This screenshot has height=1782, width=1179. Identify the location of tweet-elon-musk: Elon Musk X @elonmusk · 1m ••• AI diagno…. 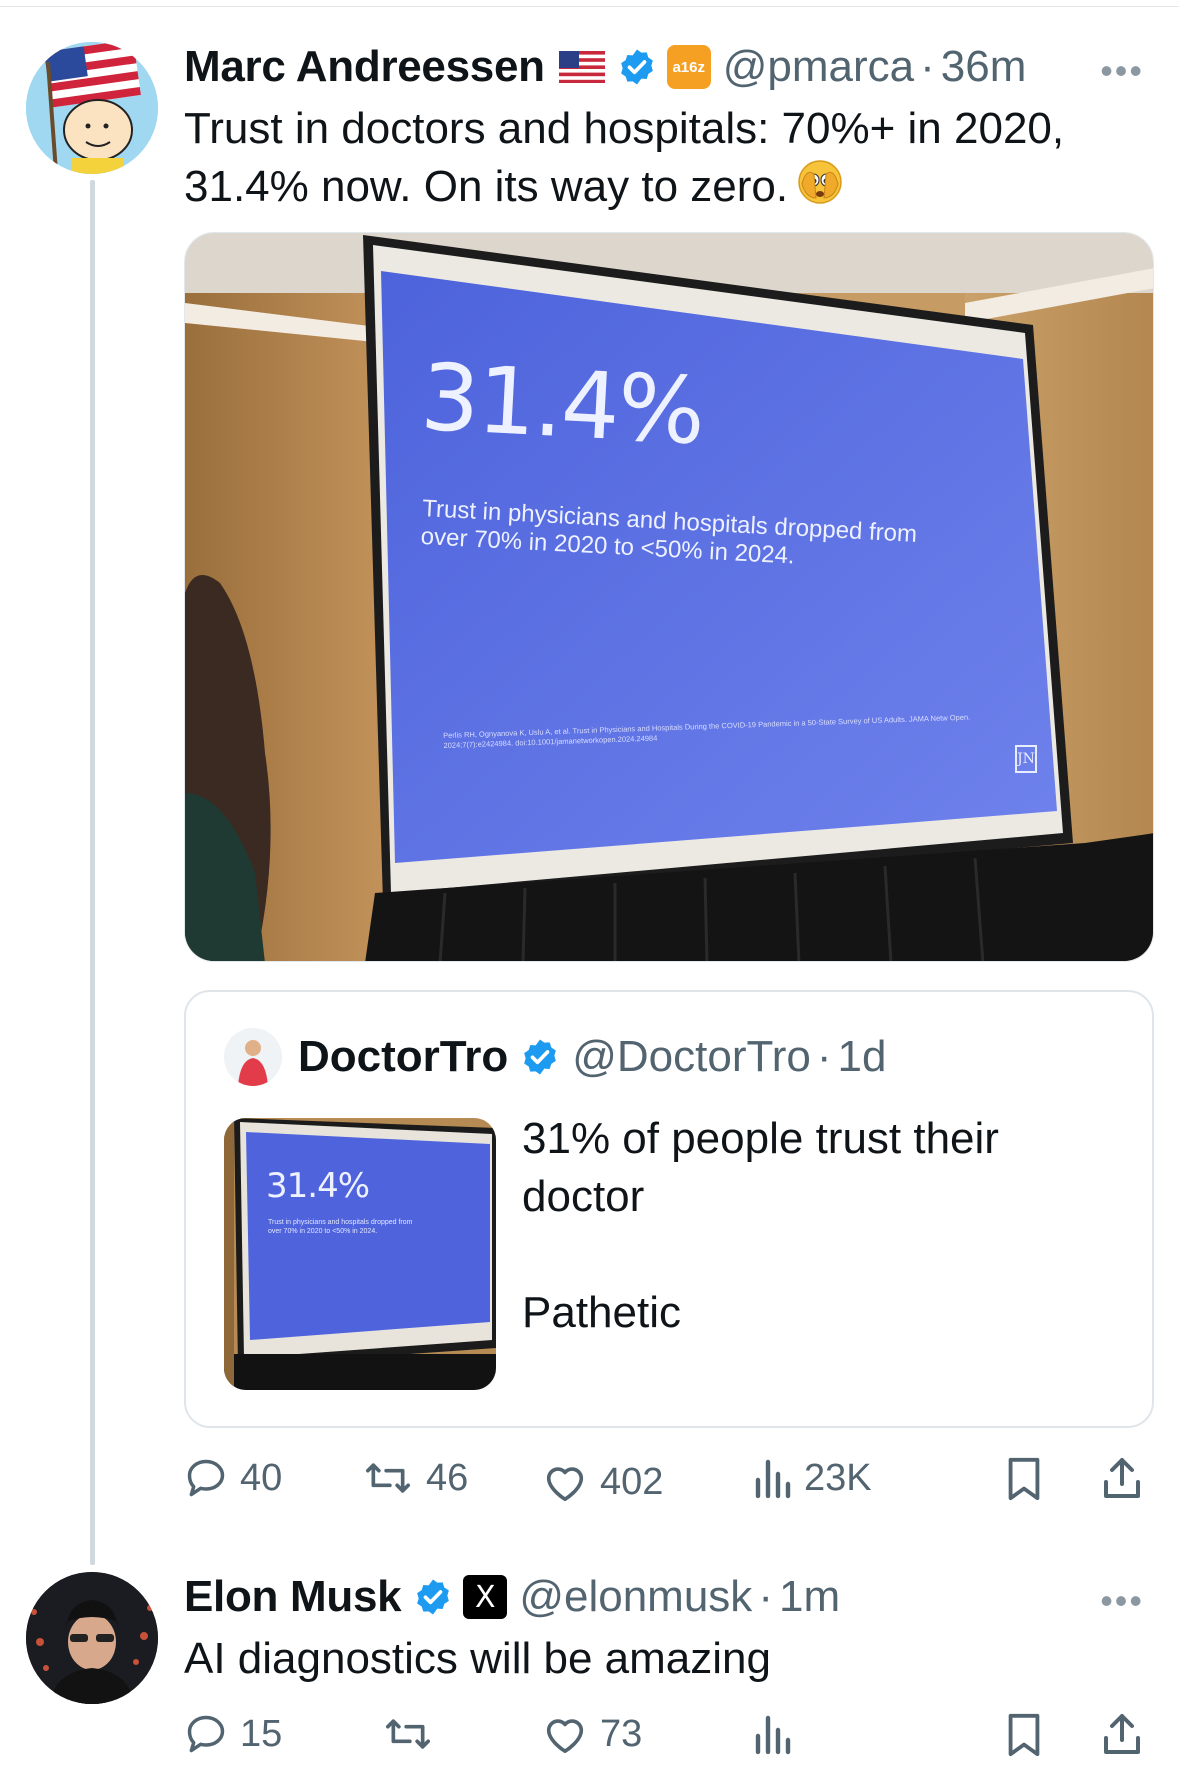
(669, 1628).